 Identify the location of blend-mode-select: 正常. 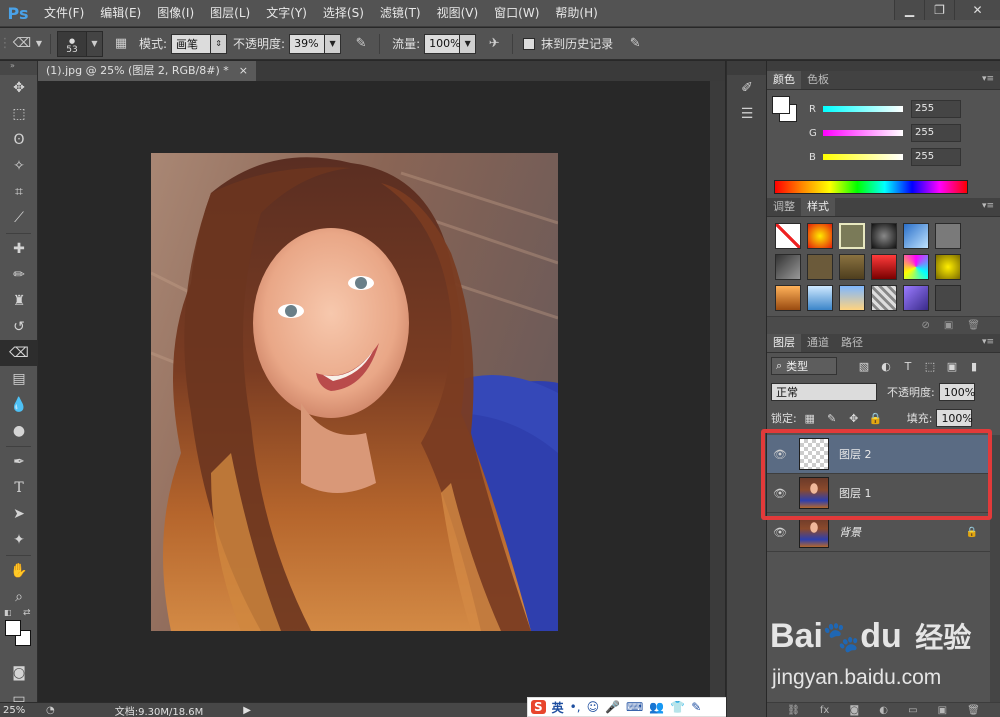
(824, 392).